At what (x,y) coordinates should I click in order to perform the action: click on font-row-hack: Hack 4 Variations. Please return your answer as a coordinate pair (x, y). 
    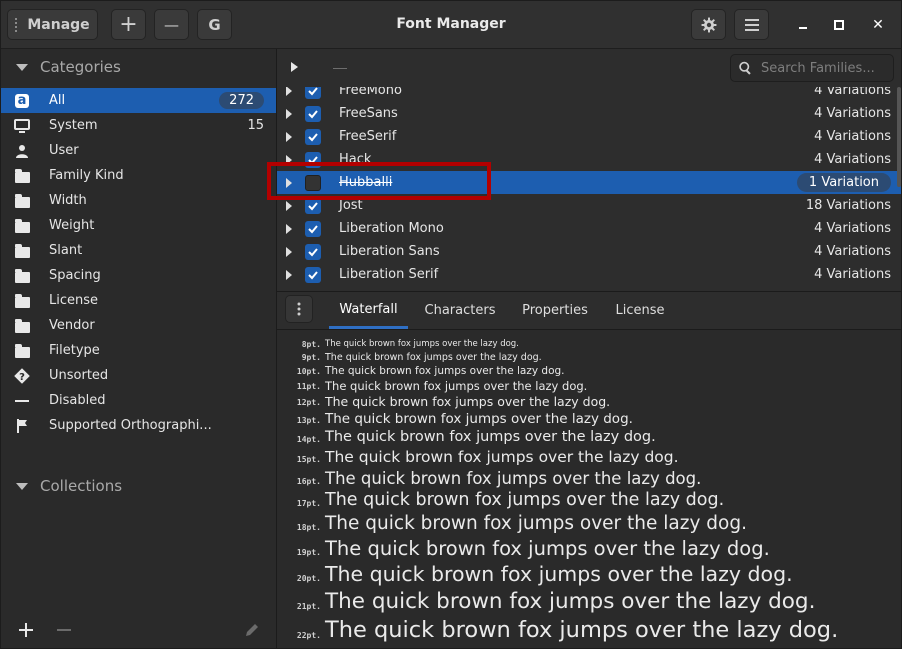
    Looking at the image, I should click on (589, 159).